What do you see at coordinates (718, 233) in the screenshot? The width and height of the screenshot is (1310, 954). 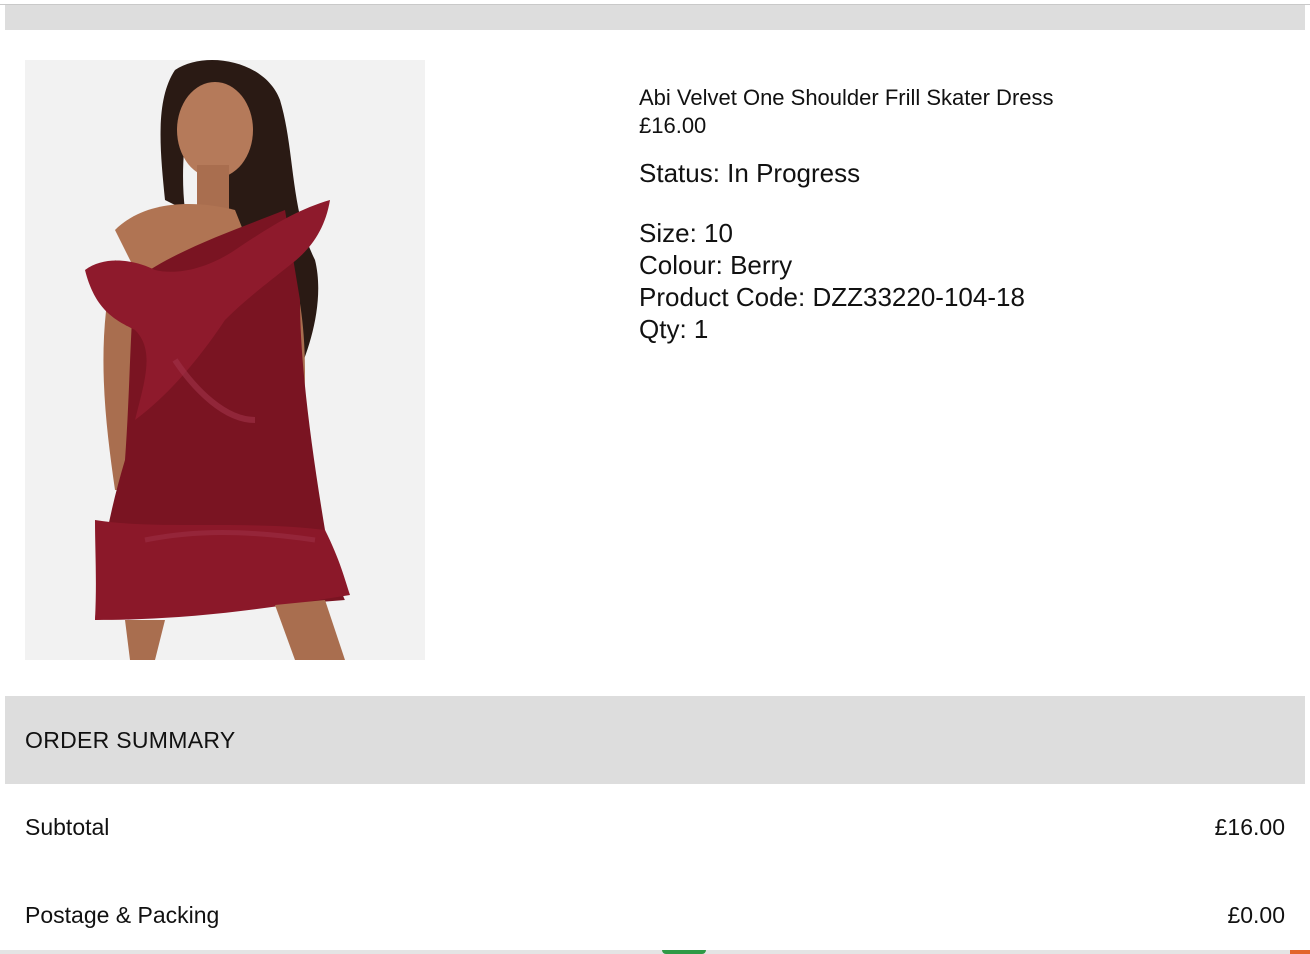 I see `attribute-value: 10` at bounding box center [718, 233].